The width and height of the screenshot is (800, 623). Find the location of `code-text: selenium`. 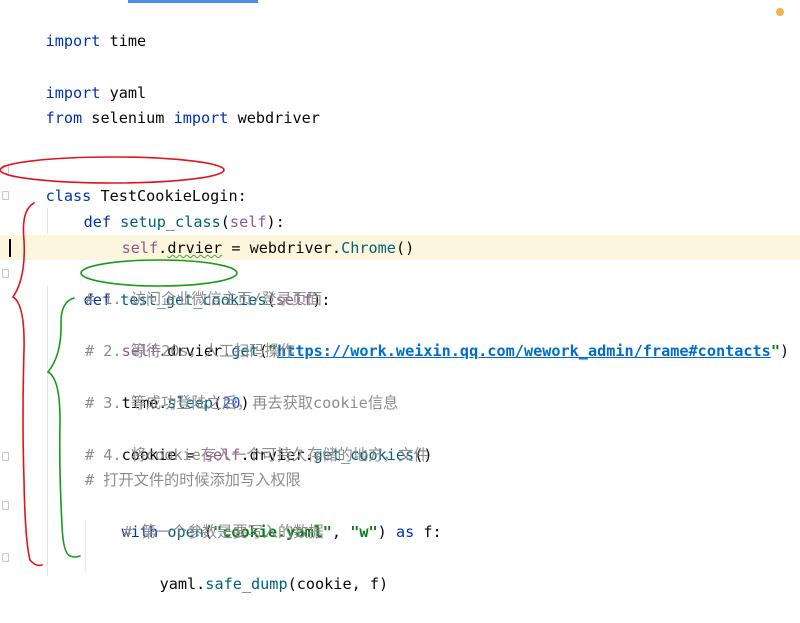

code-text: selenium is located at coordinates (128, 118).